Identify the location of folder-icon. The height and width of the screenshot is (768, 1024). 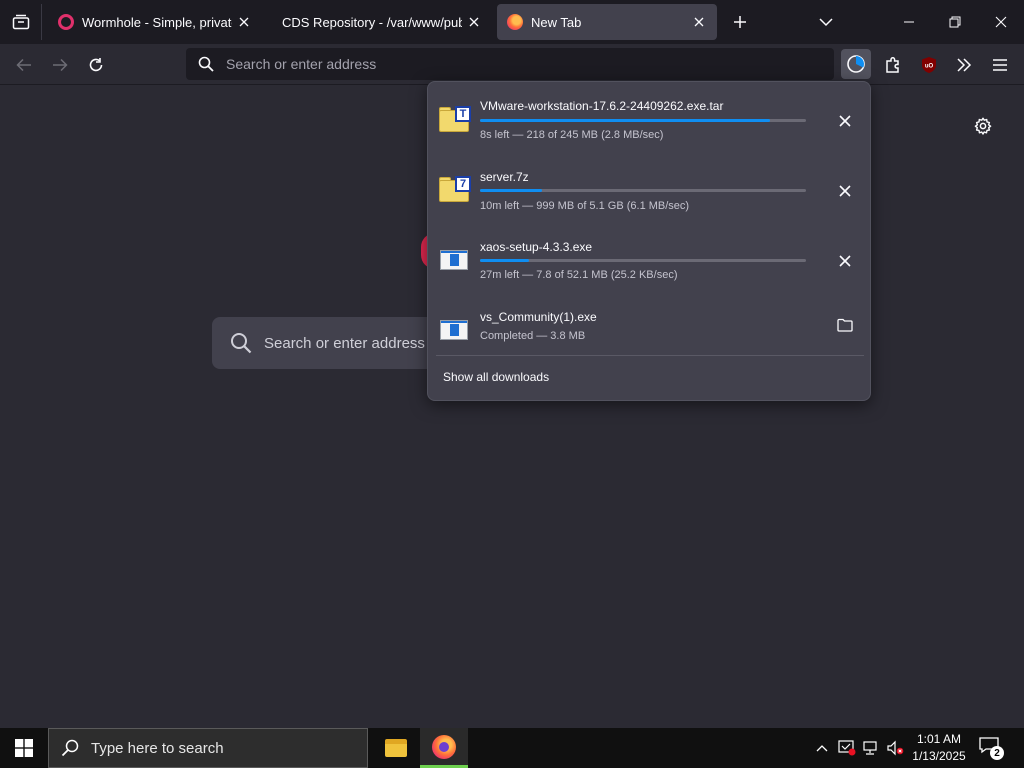
(845, 325).